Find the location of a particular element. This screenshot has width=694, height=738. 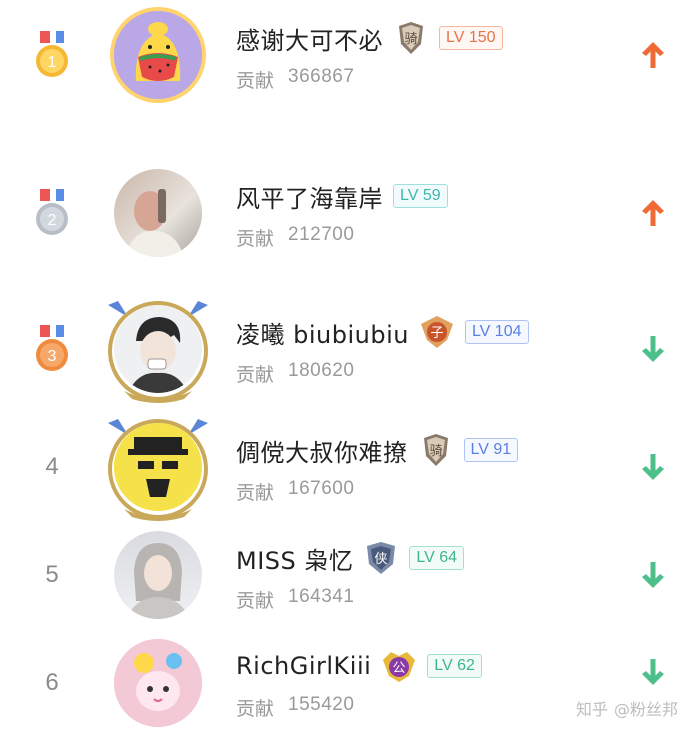

silver-medal-icon: 2 is located at coordinates (52, 212).